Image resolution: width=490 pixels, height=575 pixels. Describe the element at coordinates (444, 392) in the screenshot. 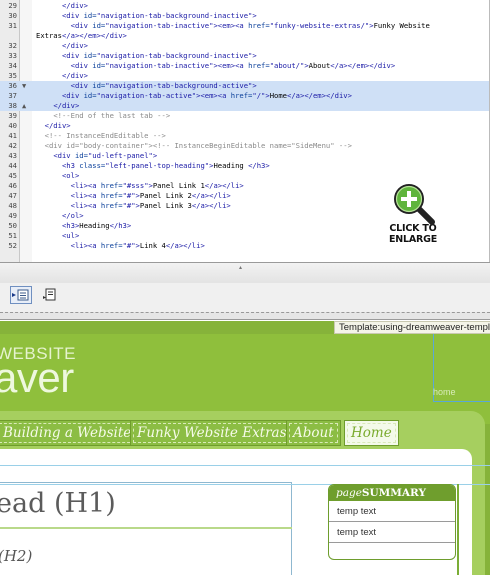

I see `header-home-link: home` at that location.